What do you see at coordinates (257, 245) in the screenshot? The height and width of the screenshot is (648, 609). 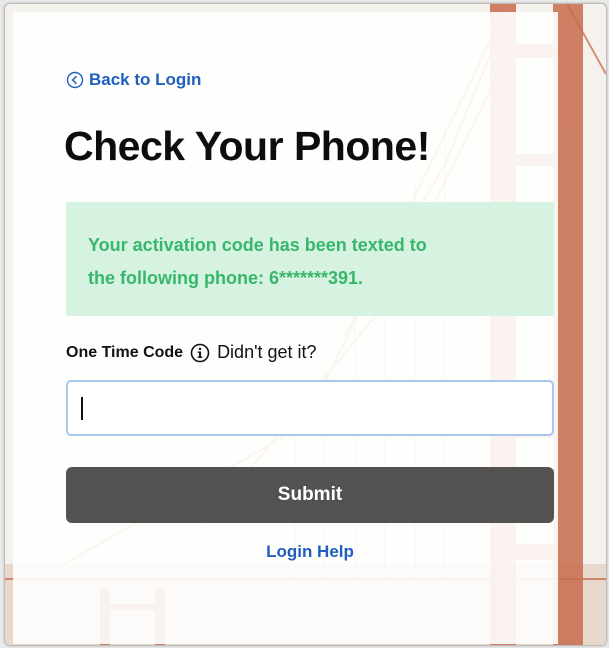 I see `alert-text-line-1: Your activation code has been texted to` at bounding box center [257, 245].